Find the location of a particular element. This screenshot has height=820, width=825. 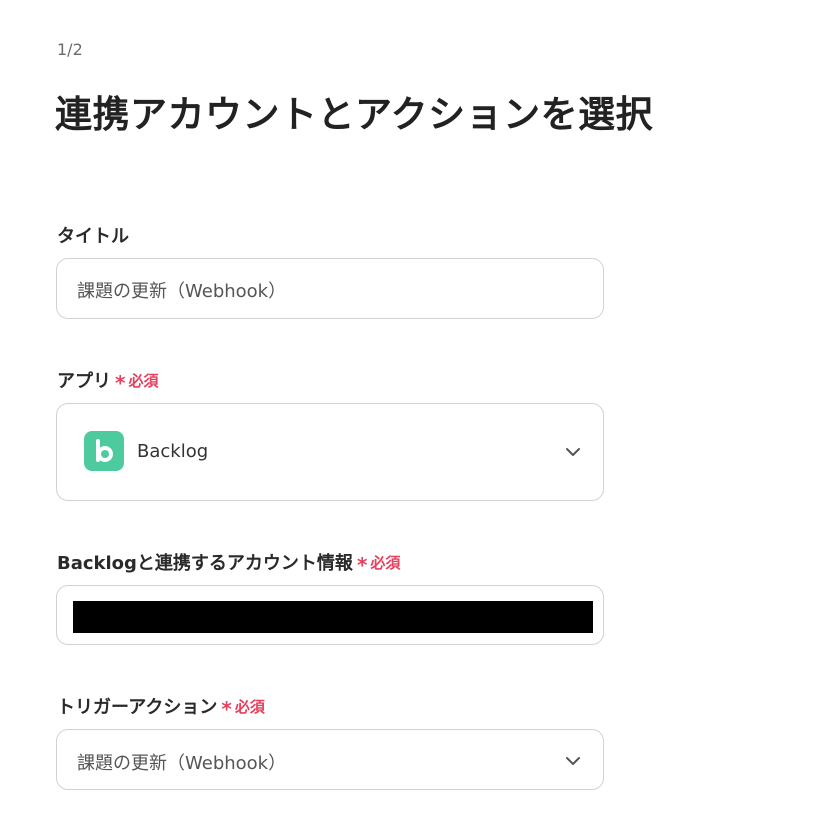

title-input: 課題の更新（Webhook） is located at coordinates (330, 288).